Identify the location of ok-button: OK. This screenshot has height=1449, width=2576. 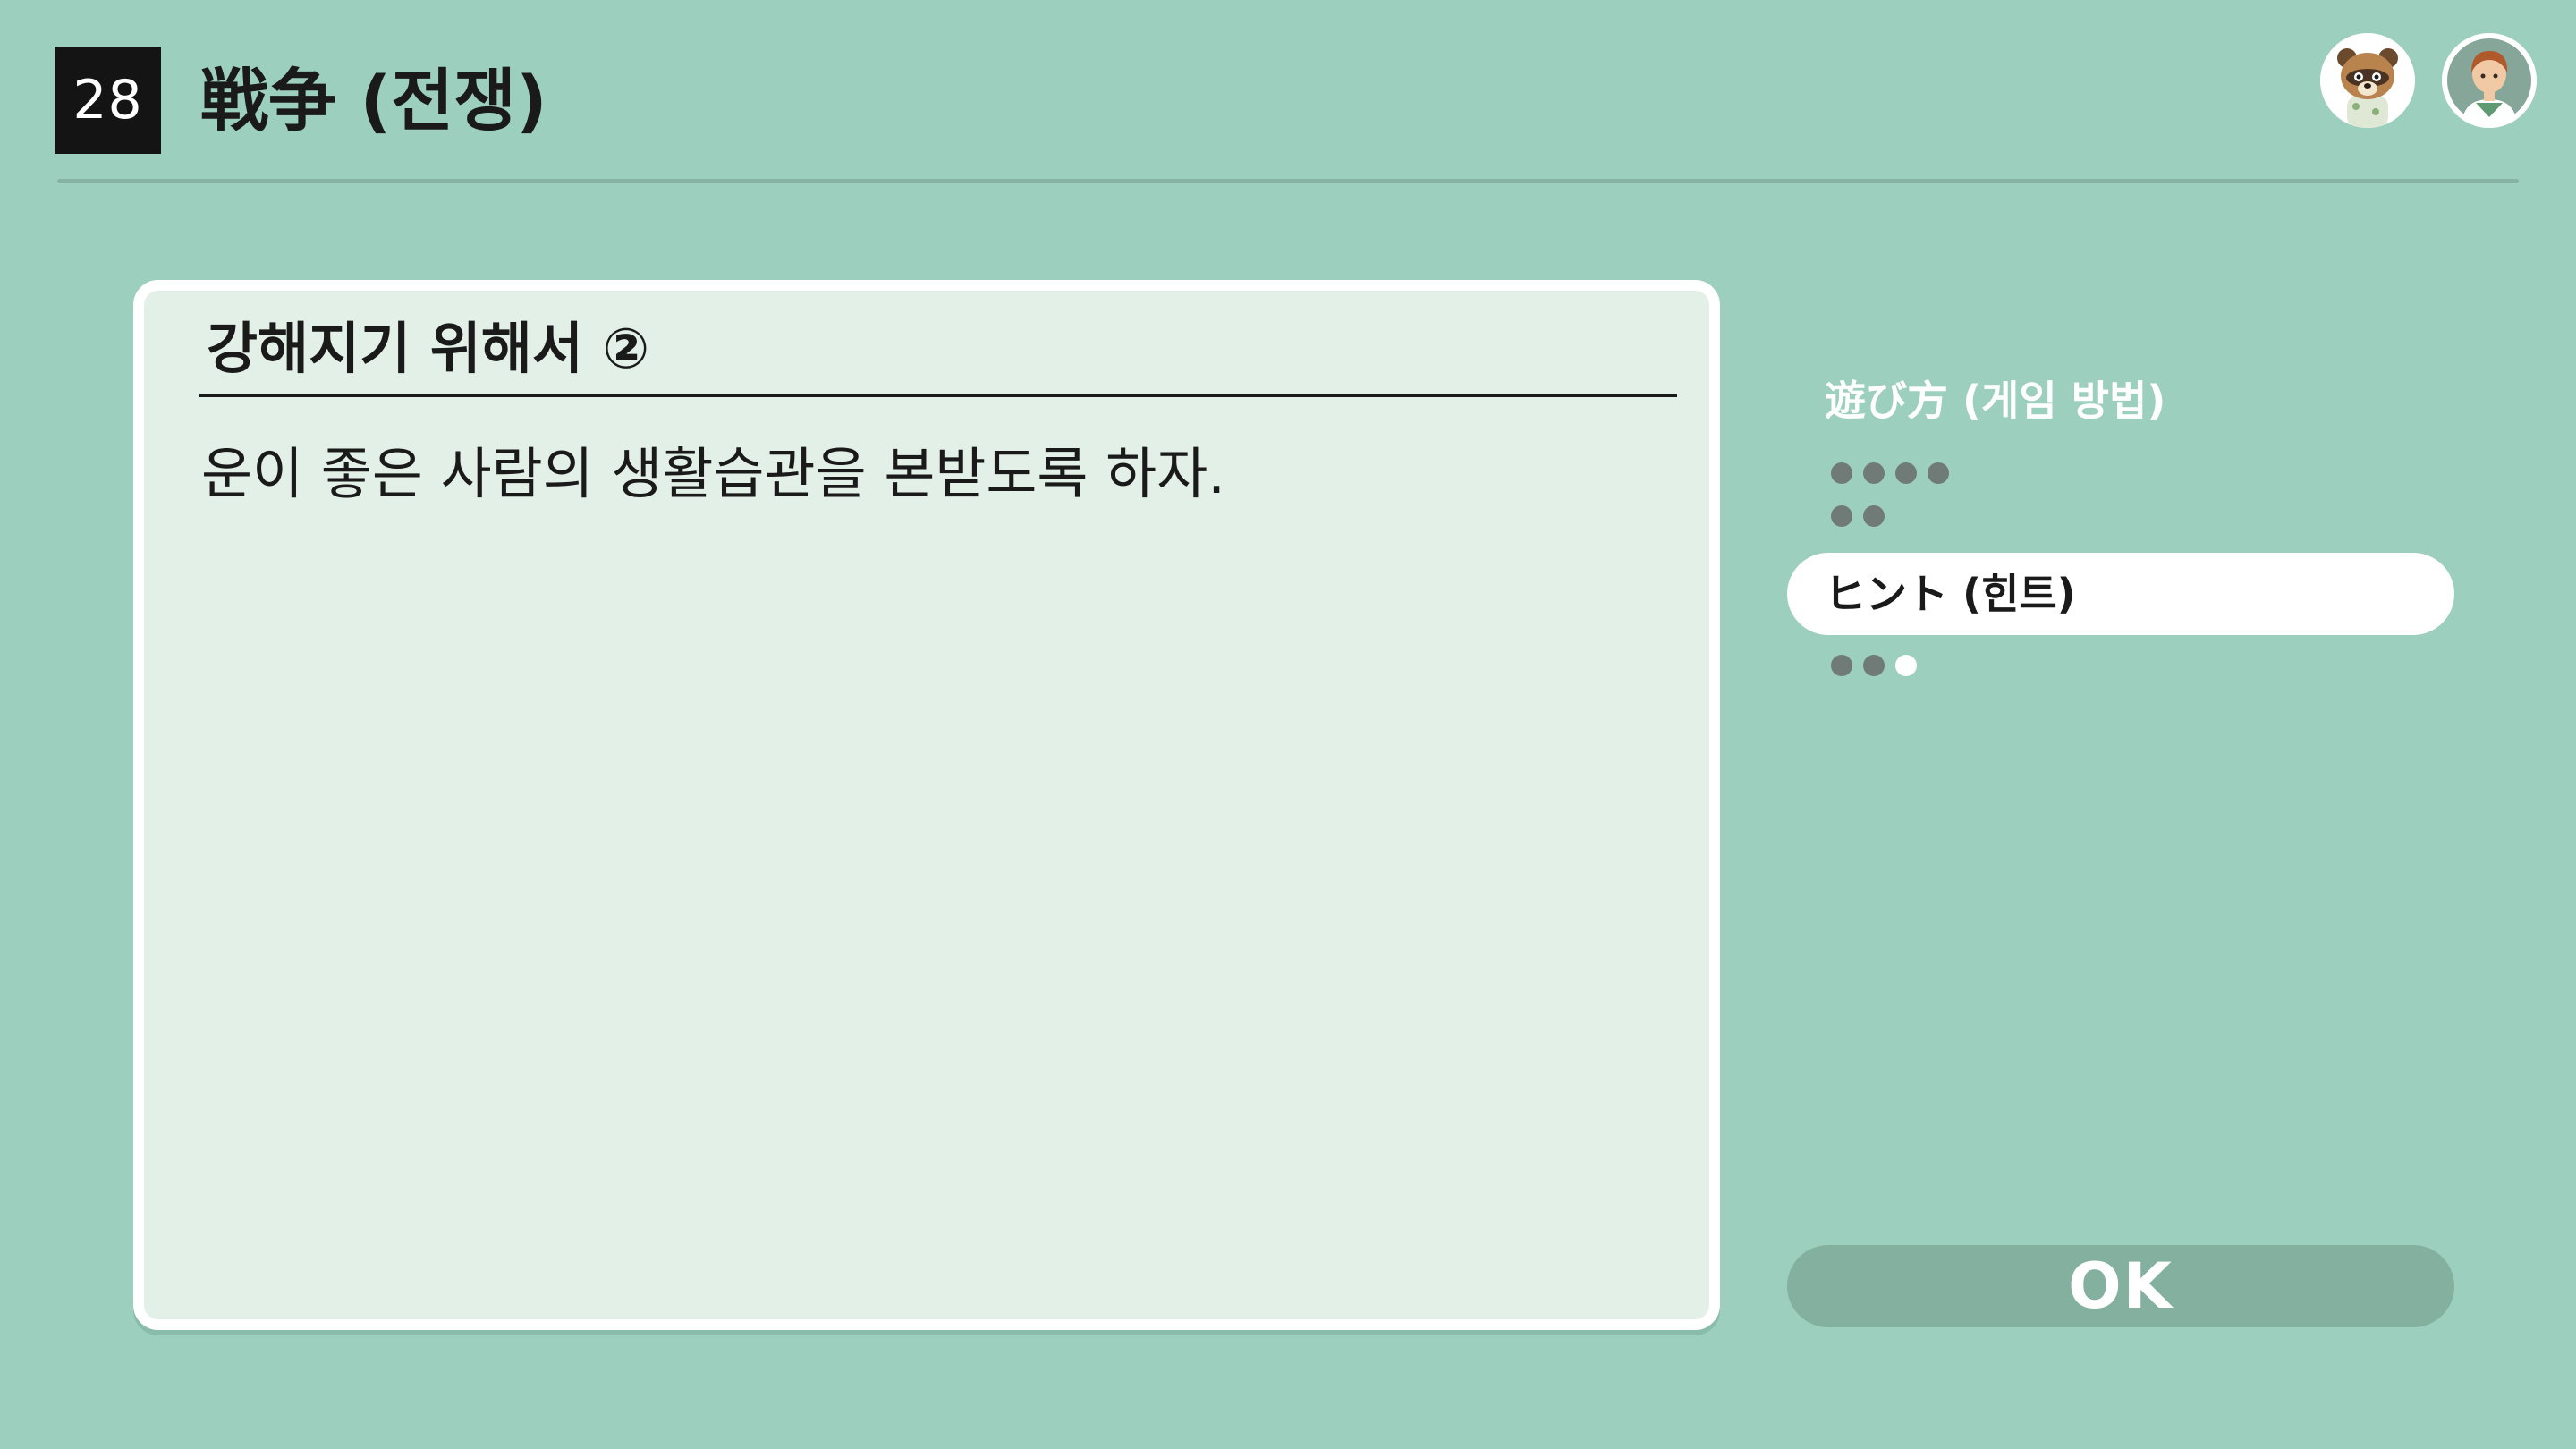
(2120, 1286).